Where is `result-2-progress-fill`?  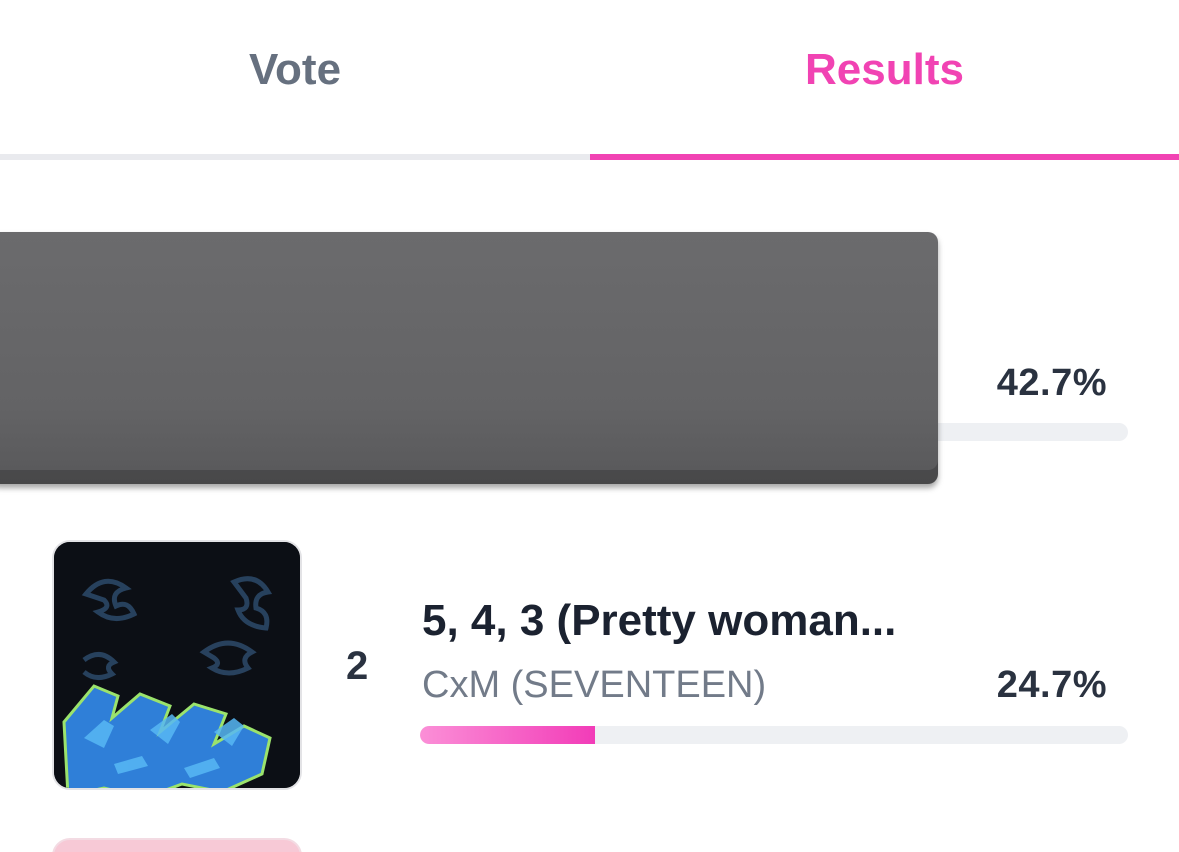
result-2-progress-fill is located at coordinates (507, 735).